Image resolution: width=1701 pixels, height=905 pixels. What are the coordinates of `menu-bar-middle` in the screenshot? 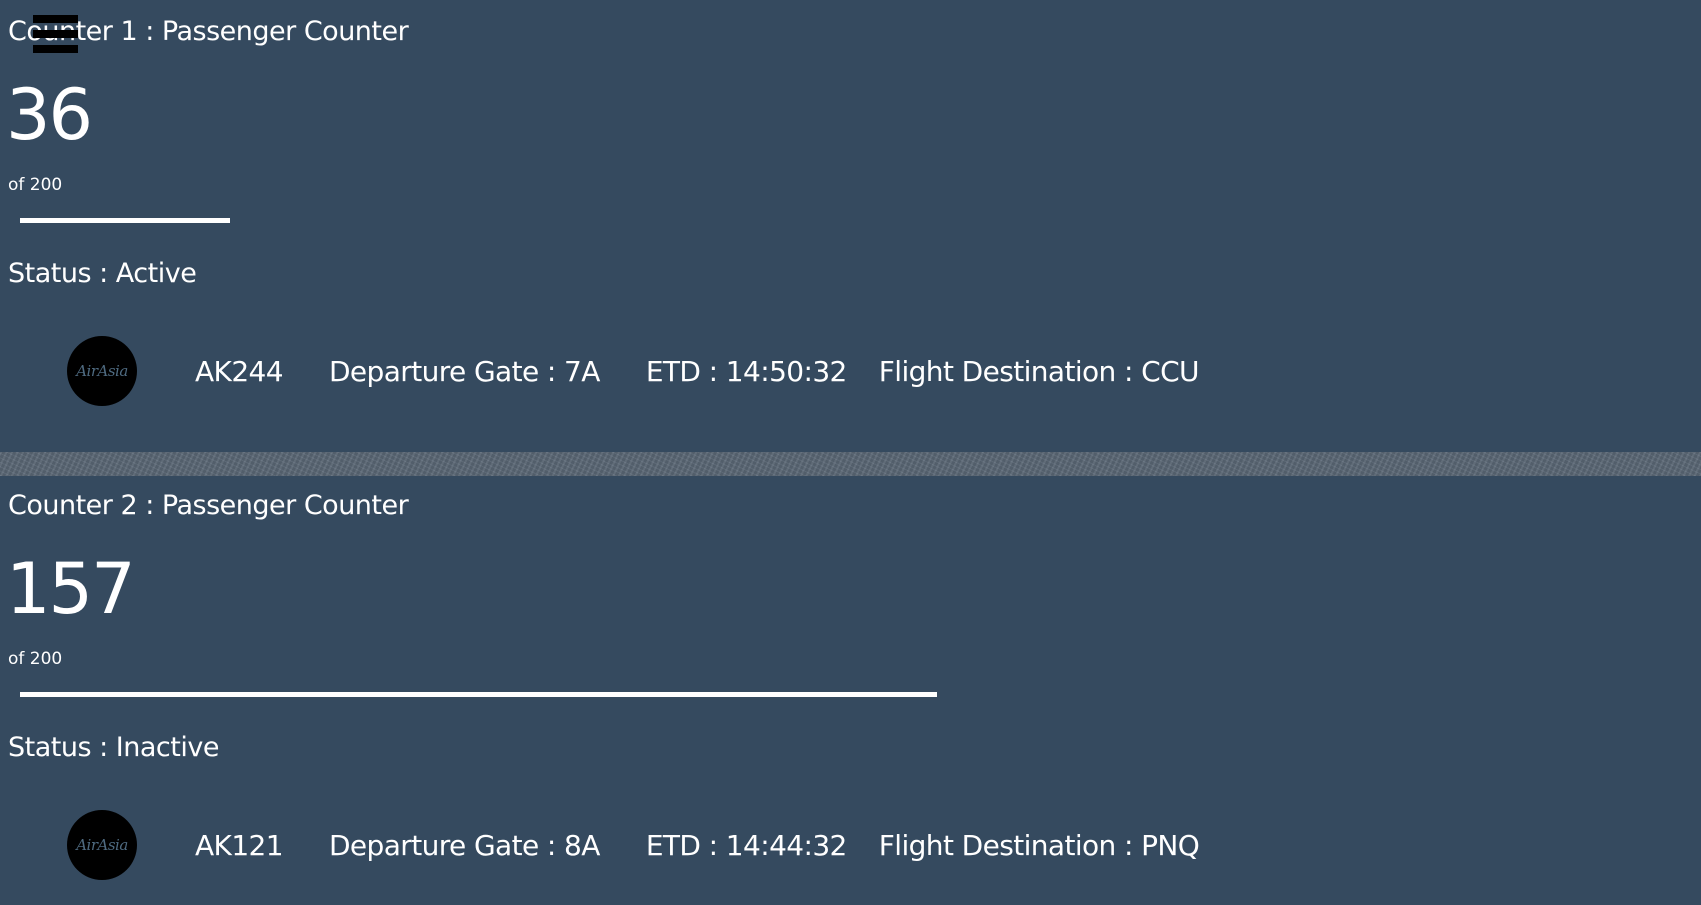 It's located at (55, 34).